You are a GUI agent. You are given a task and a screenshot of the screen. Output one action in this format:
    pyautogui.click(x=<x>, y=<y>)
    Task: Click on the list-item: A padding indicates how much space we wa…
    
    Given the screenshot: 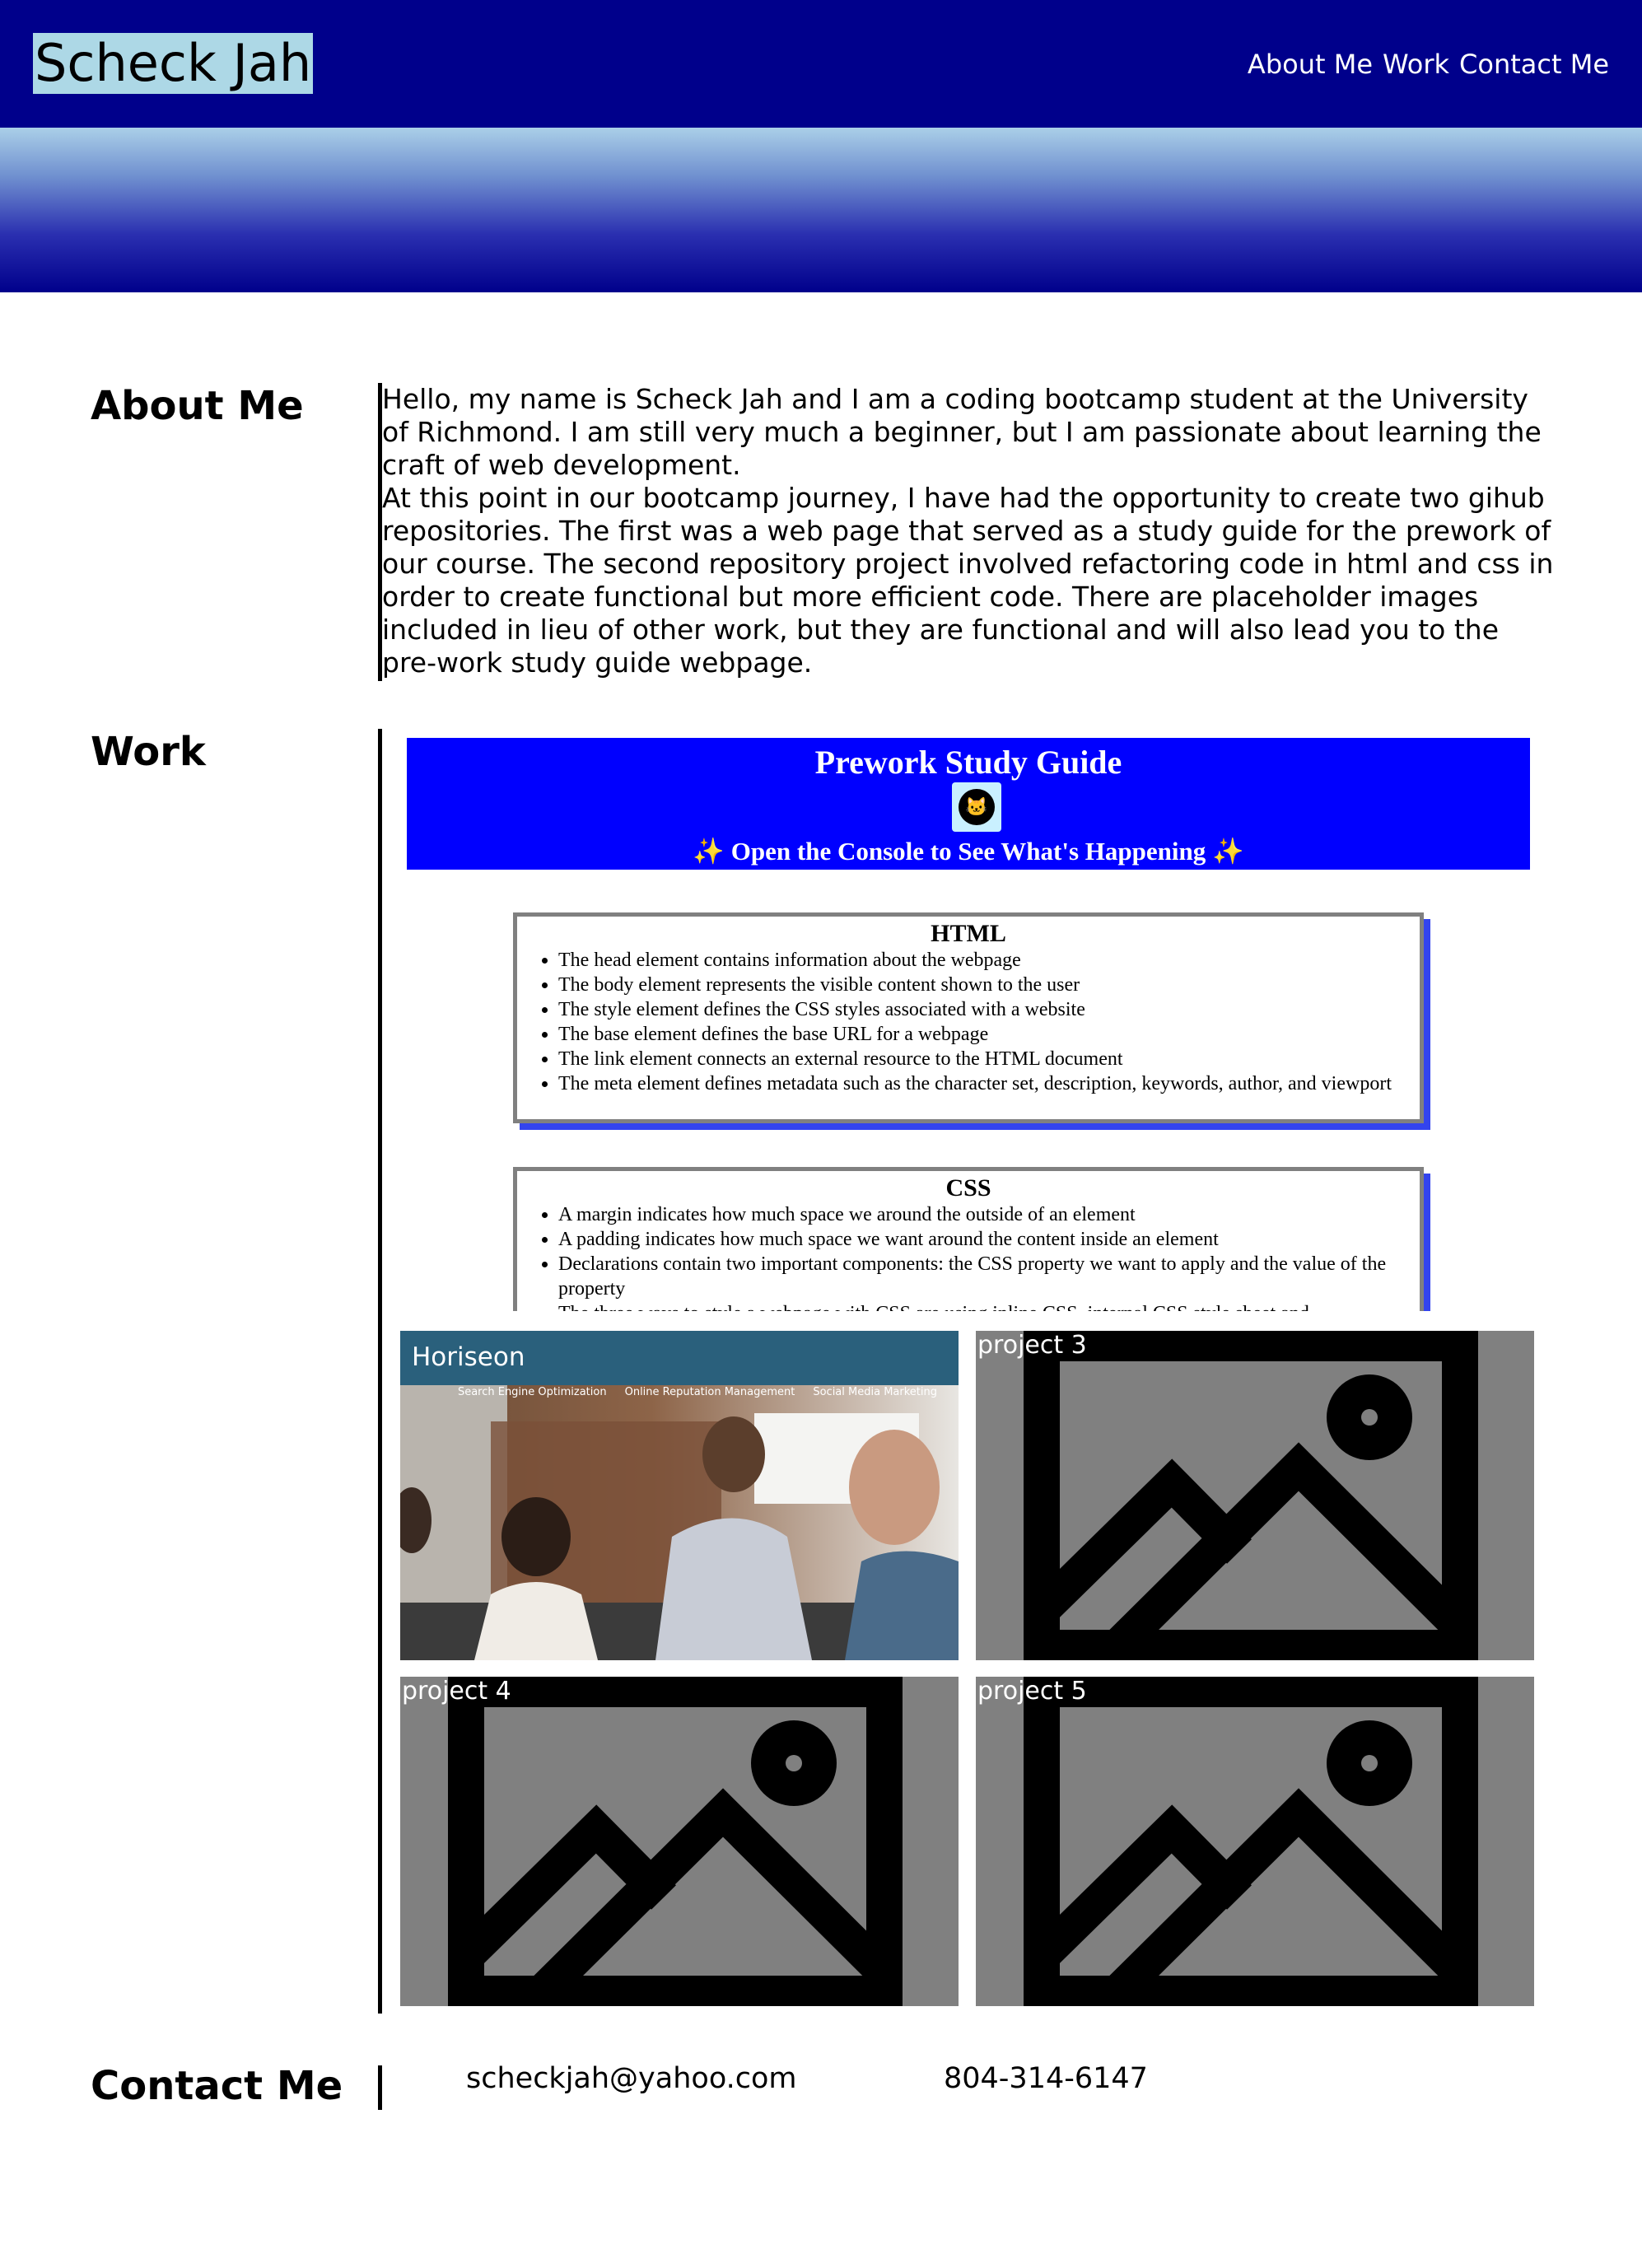 What is the action you would take?
    pyautogui.click(x=980, y=1239)
    